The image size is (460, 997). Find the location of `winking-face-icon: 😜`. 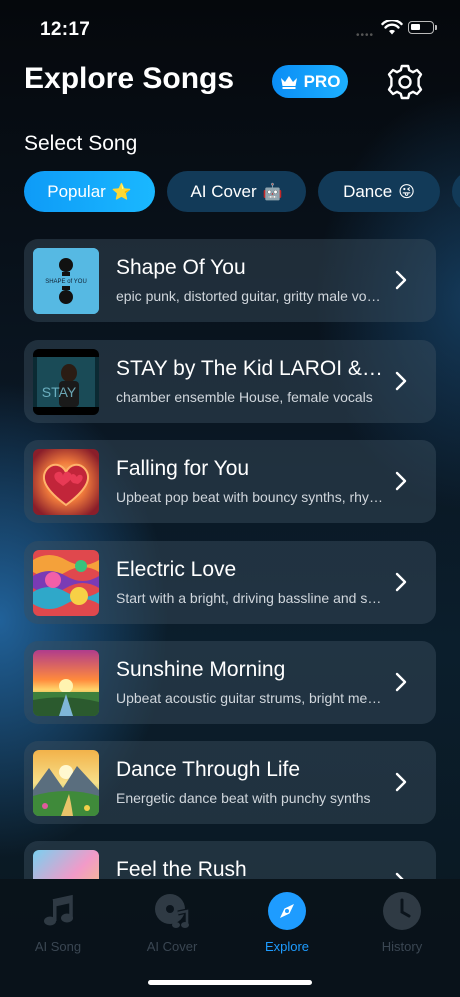

winking-face-icon: 😜 is located at coordinates (406, 192).